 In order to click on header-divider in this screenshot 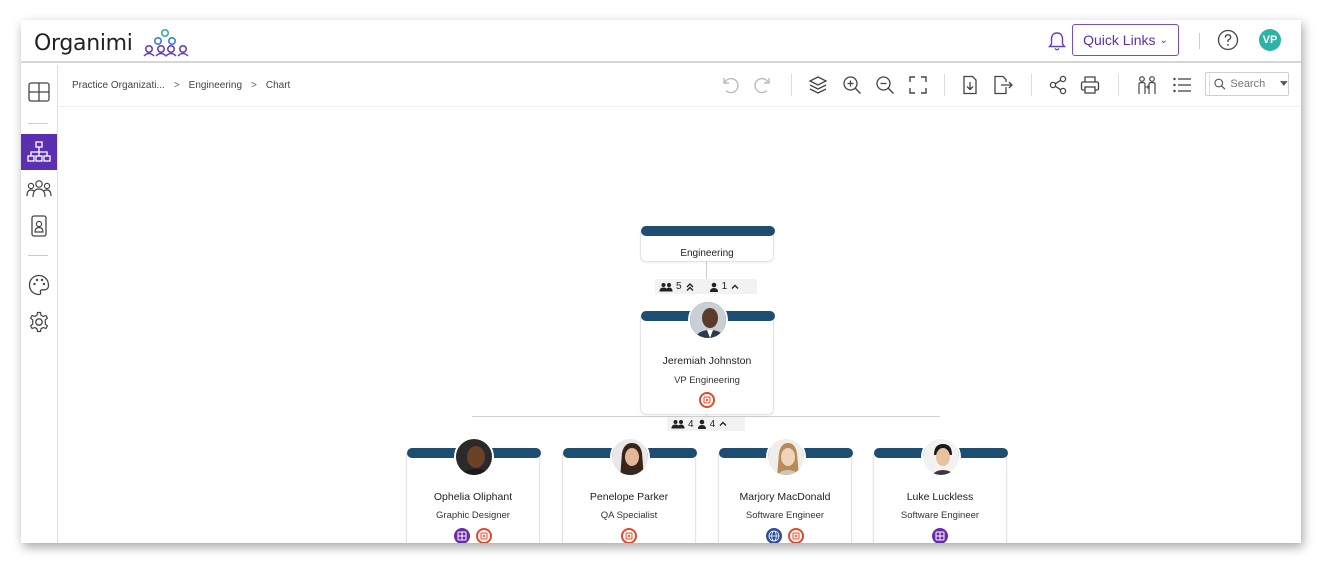, I will do `click(1199, 41)`.